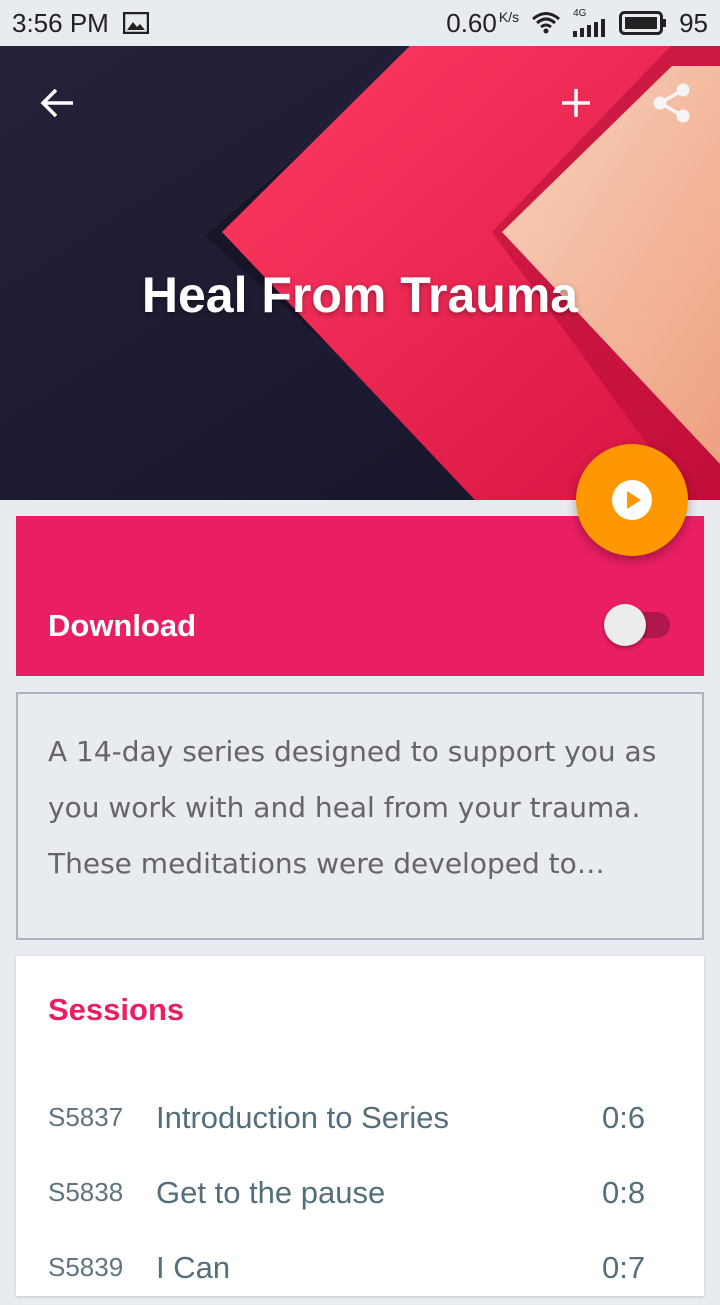  Describe the element at coordinates (86, 1192) in the screenshot. I see `session-id: S5838` at that location.